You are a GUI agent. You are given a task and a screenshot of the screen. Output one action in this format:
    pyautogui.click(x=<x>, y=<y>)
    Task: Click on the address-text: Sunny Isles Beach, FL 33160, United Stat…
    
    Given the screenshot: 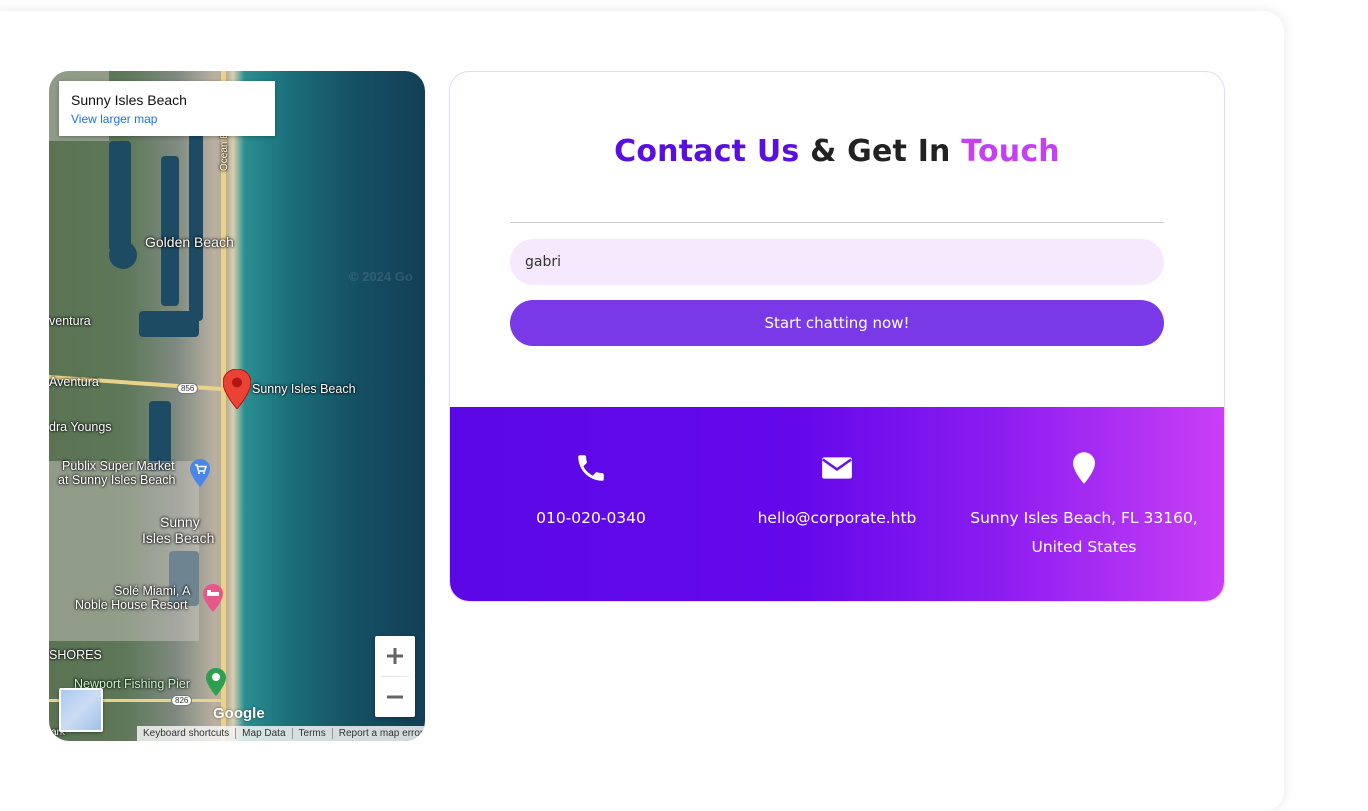 What is the action you would take?
    pyautogui.click(x=1084, y=532)
    